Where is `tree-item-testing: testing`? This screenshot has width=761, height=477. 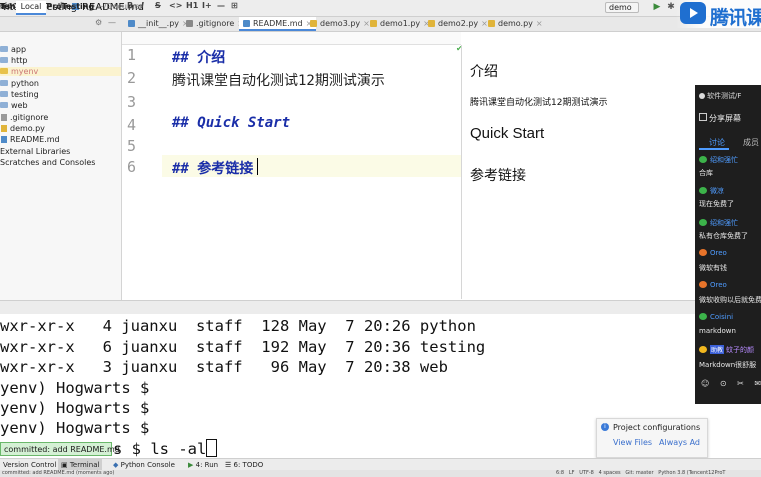
tree-item-testing: testing is located at coordinates (19, 94).